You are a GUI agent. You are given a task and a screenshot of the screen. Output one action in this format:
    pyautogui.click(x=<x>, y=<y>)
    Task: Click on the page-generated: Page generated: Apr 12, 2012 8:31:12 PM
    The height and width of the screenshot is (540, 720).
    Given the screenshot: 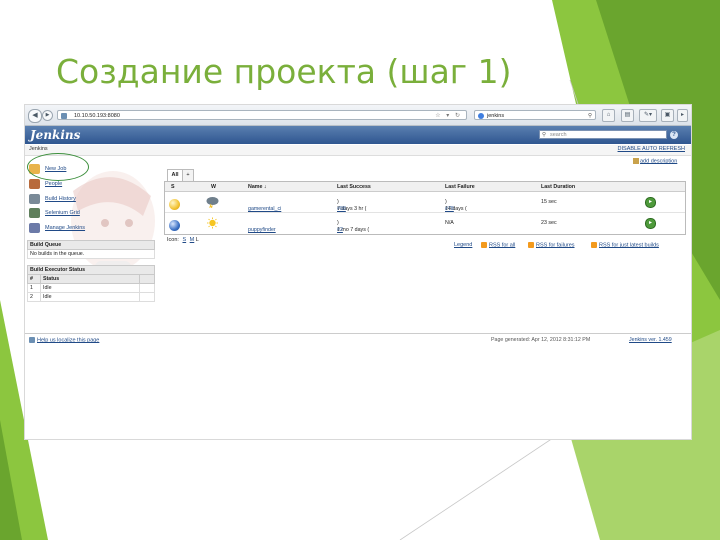 What is the action you would take?
    pyautogui.click(x=541, y=340)
    